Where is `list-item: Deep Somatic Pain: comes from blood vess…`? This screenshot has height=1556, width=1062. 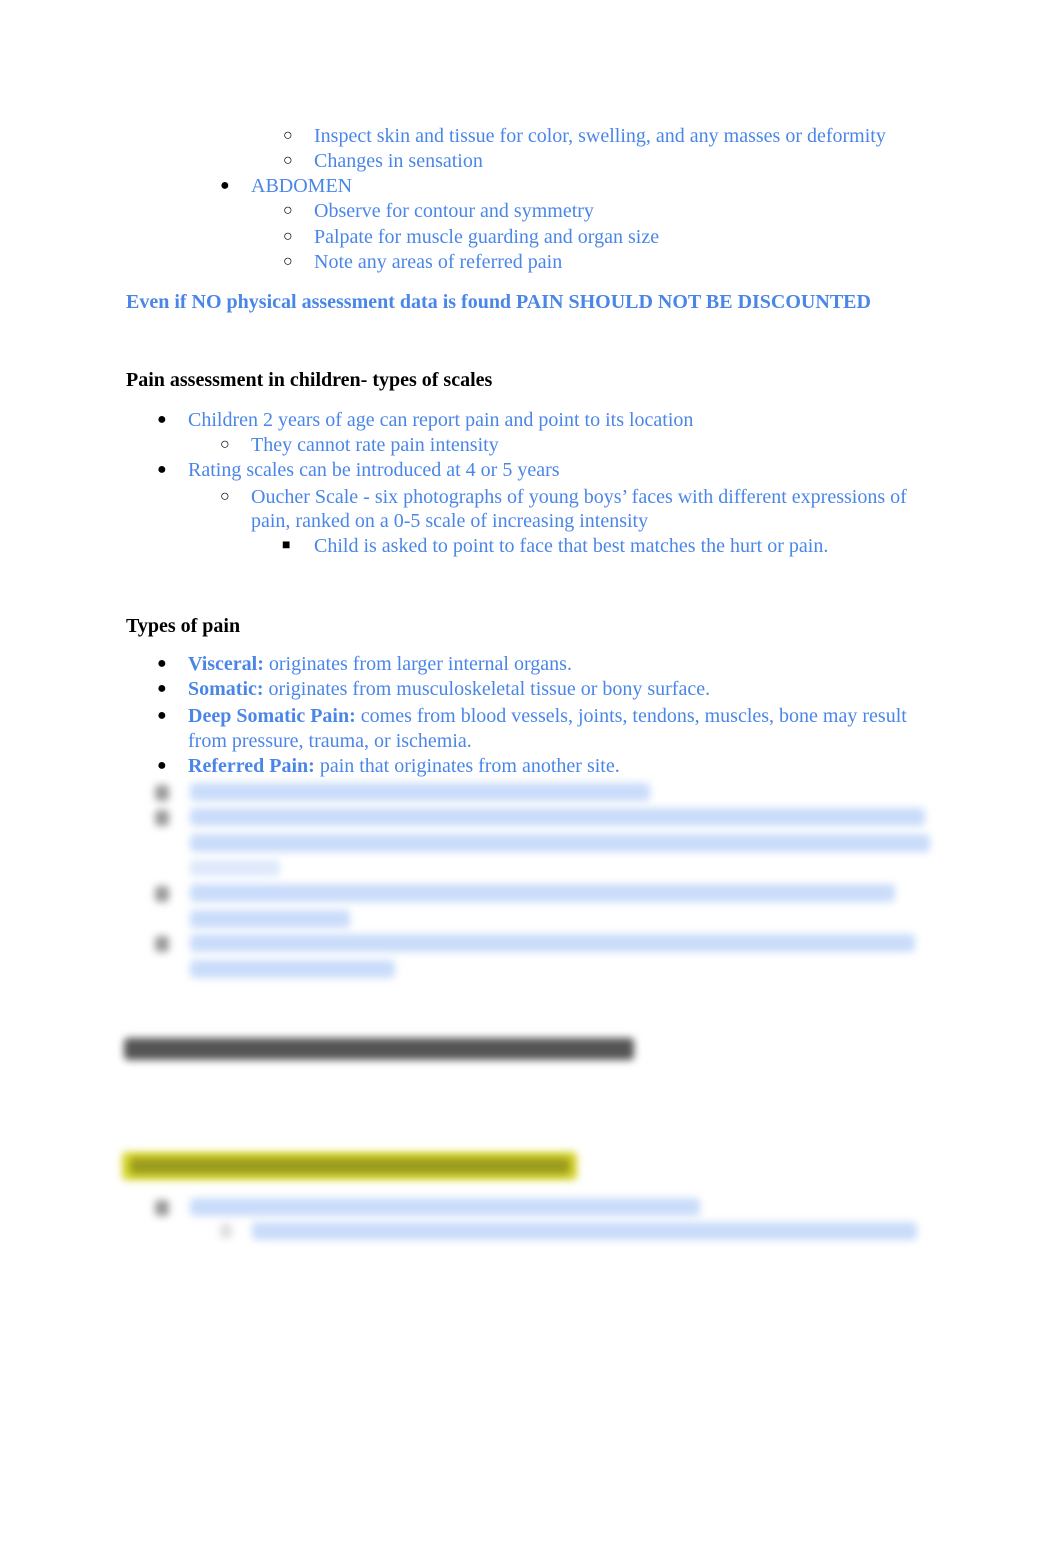 list-item: Deep Somatic Pain: comes from blood vess… is located at coordinates (547, 716).